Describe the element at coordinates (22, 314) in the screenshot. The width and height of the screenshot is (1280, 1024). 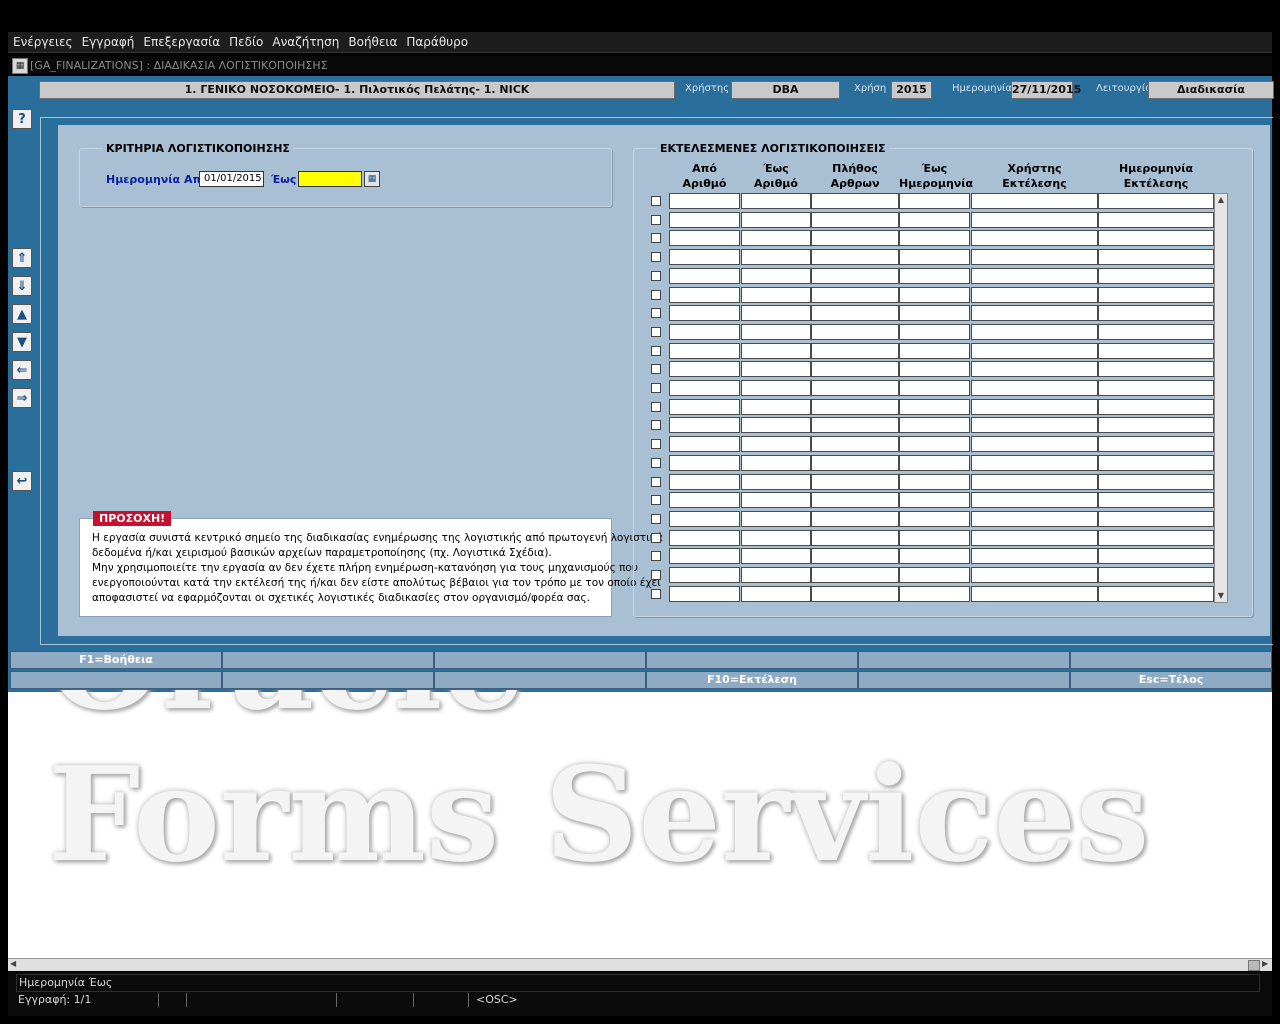
I see `previous-record-icon: ▲` at that location.